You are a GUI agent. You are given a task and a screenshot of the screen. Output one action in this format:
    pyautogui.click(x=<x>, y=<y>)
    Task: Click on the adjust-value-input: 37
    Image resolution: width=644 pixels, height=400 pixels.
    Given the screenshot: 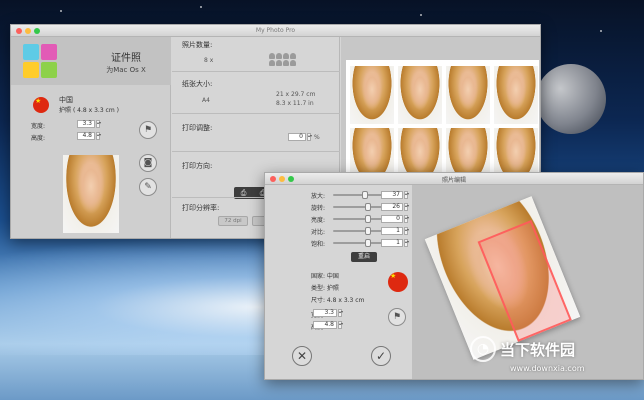 What is the action you would take?
    pyautogui.click(x=392, y=195)
    